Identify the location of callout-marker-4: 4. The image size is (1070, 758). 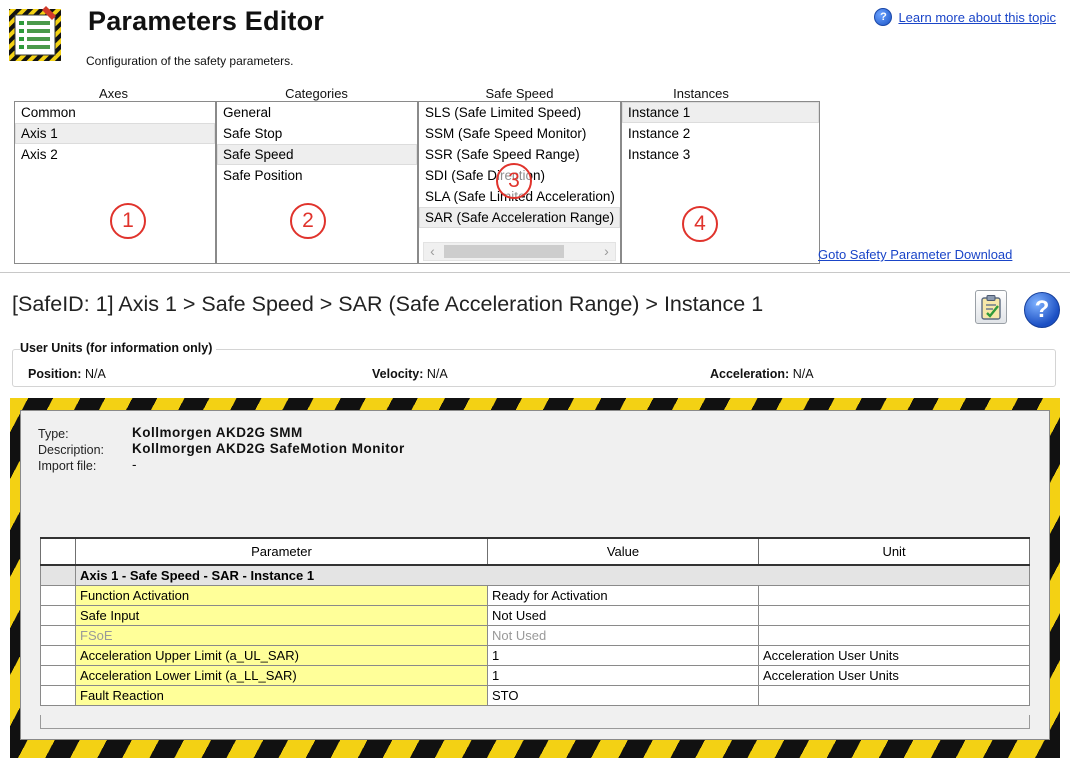
(700, 224).